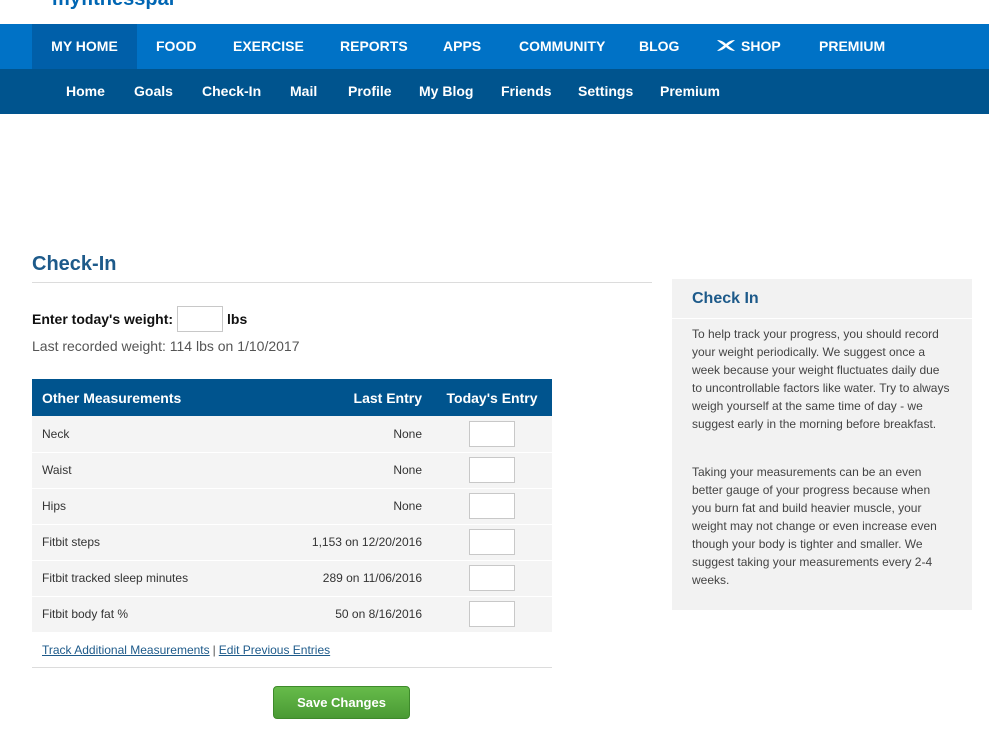 The image size is (989, 732). I want to click on column-header-last-entry: Last Entry, so click(387, 397).